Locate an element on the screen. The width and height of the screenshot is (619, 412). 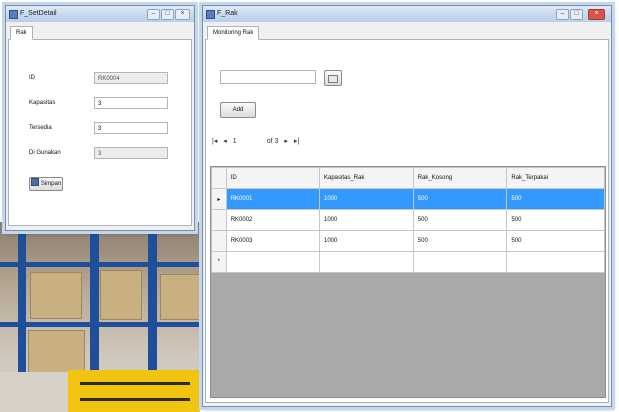
id-label: ID is located at coordinates (32, 78).